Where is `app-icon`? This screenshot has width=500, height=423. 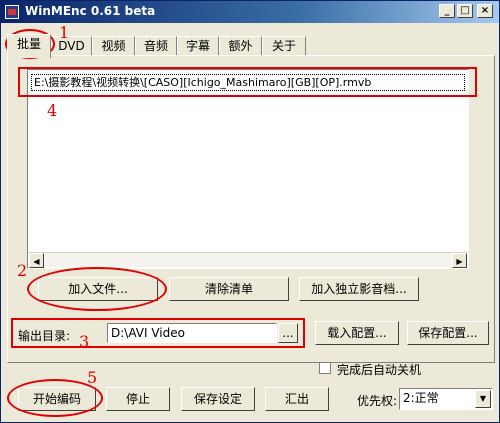
app-icon is located at coordinates (12, 12).